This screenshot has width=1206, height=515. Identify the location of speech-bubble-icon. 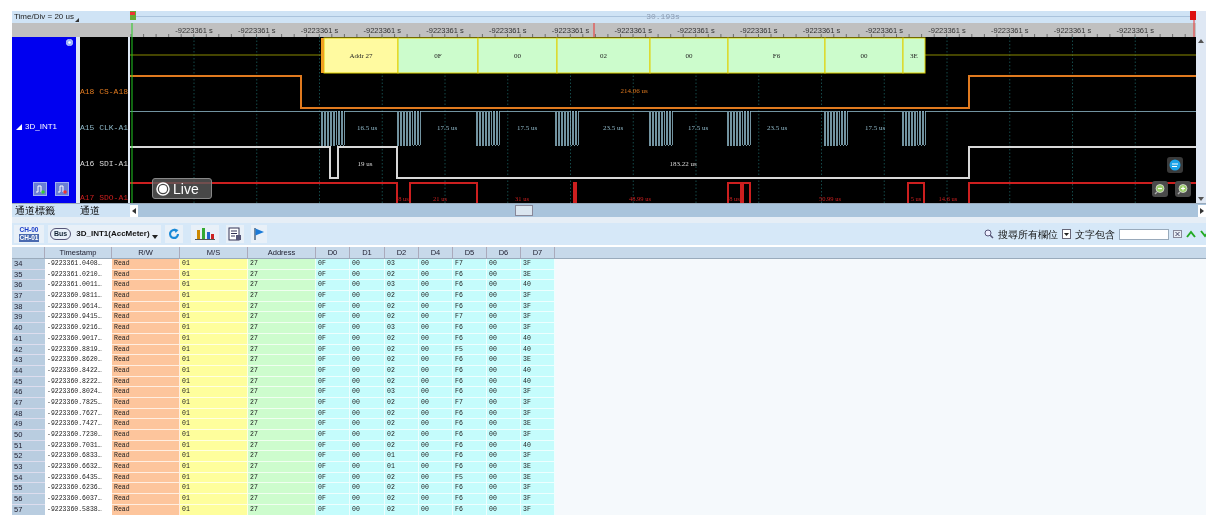
(1175, 165).